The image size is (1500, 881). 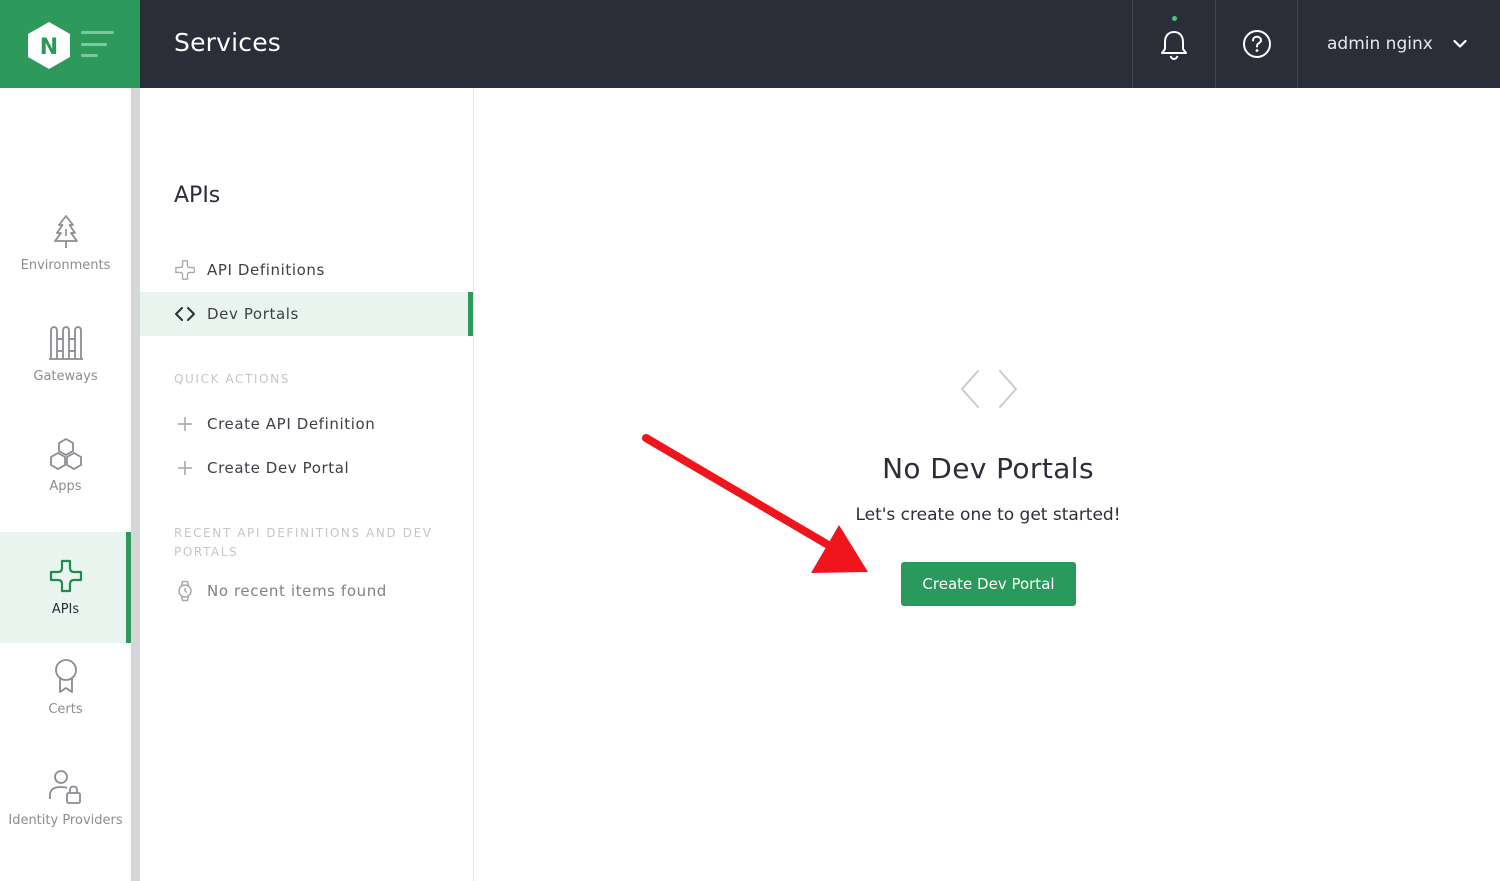 I want to click on gateway-icon, so click(x=65, y=343).